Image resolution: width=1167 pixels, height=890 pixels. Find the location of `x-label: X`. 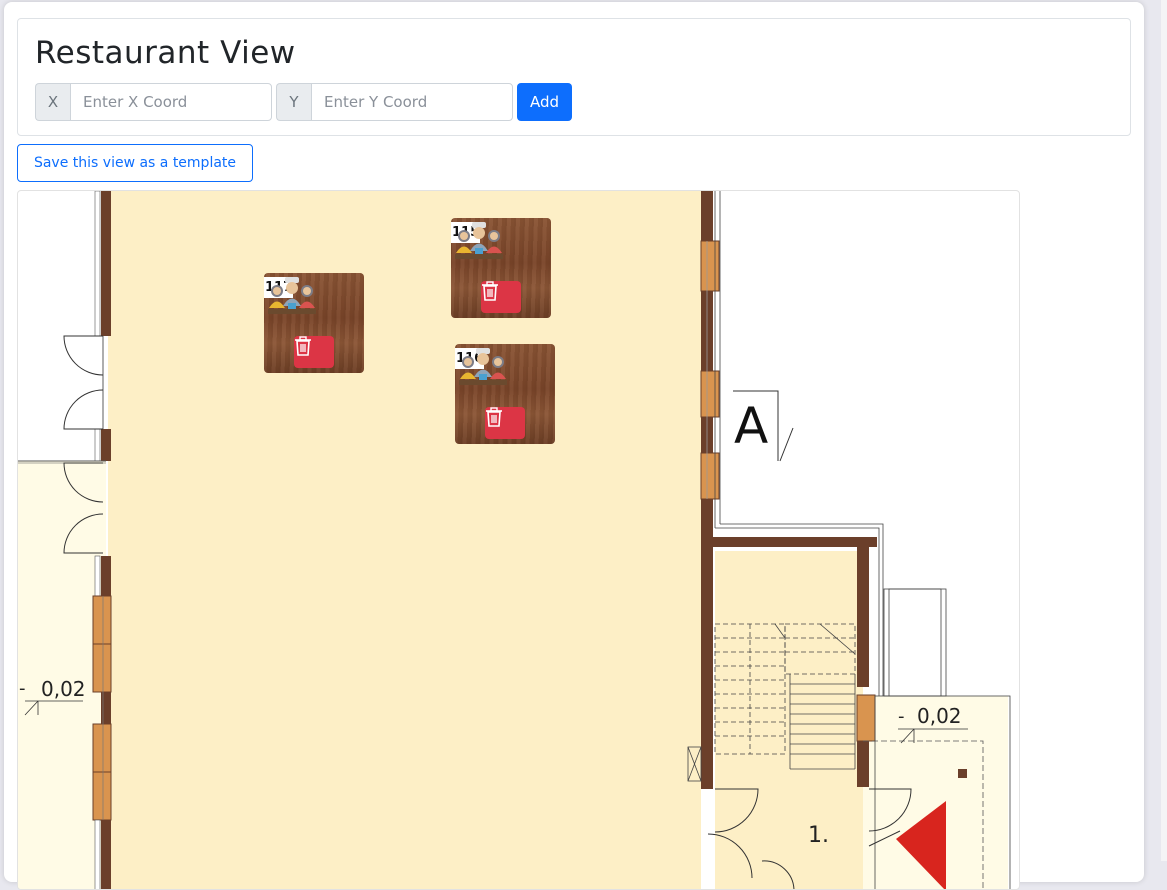

x-label: X is located at coordinates (52, 102).